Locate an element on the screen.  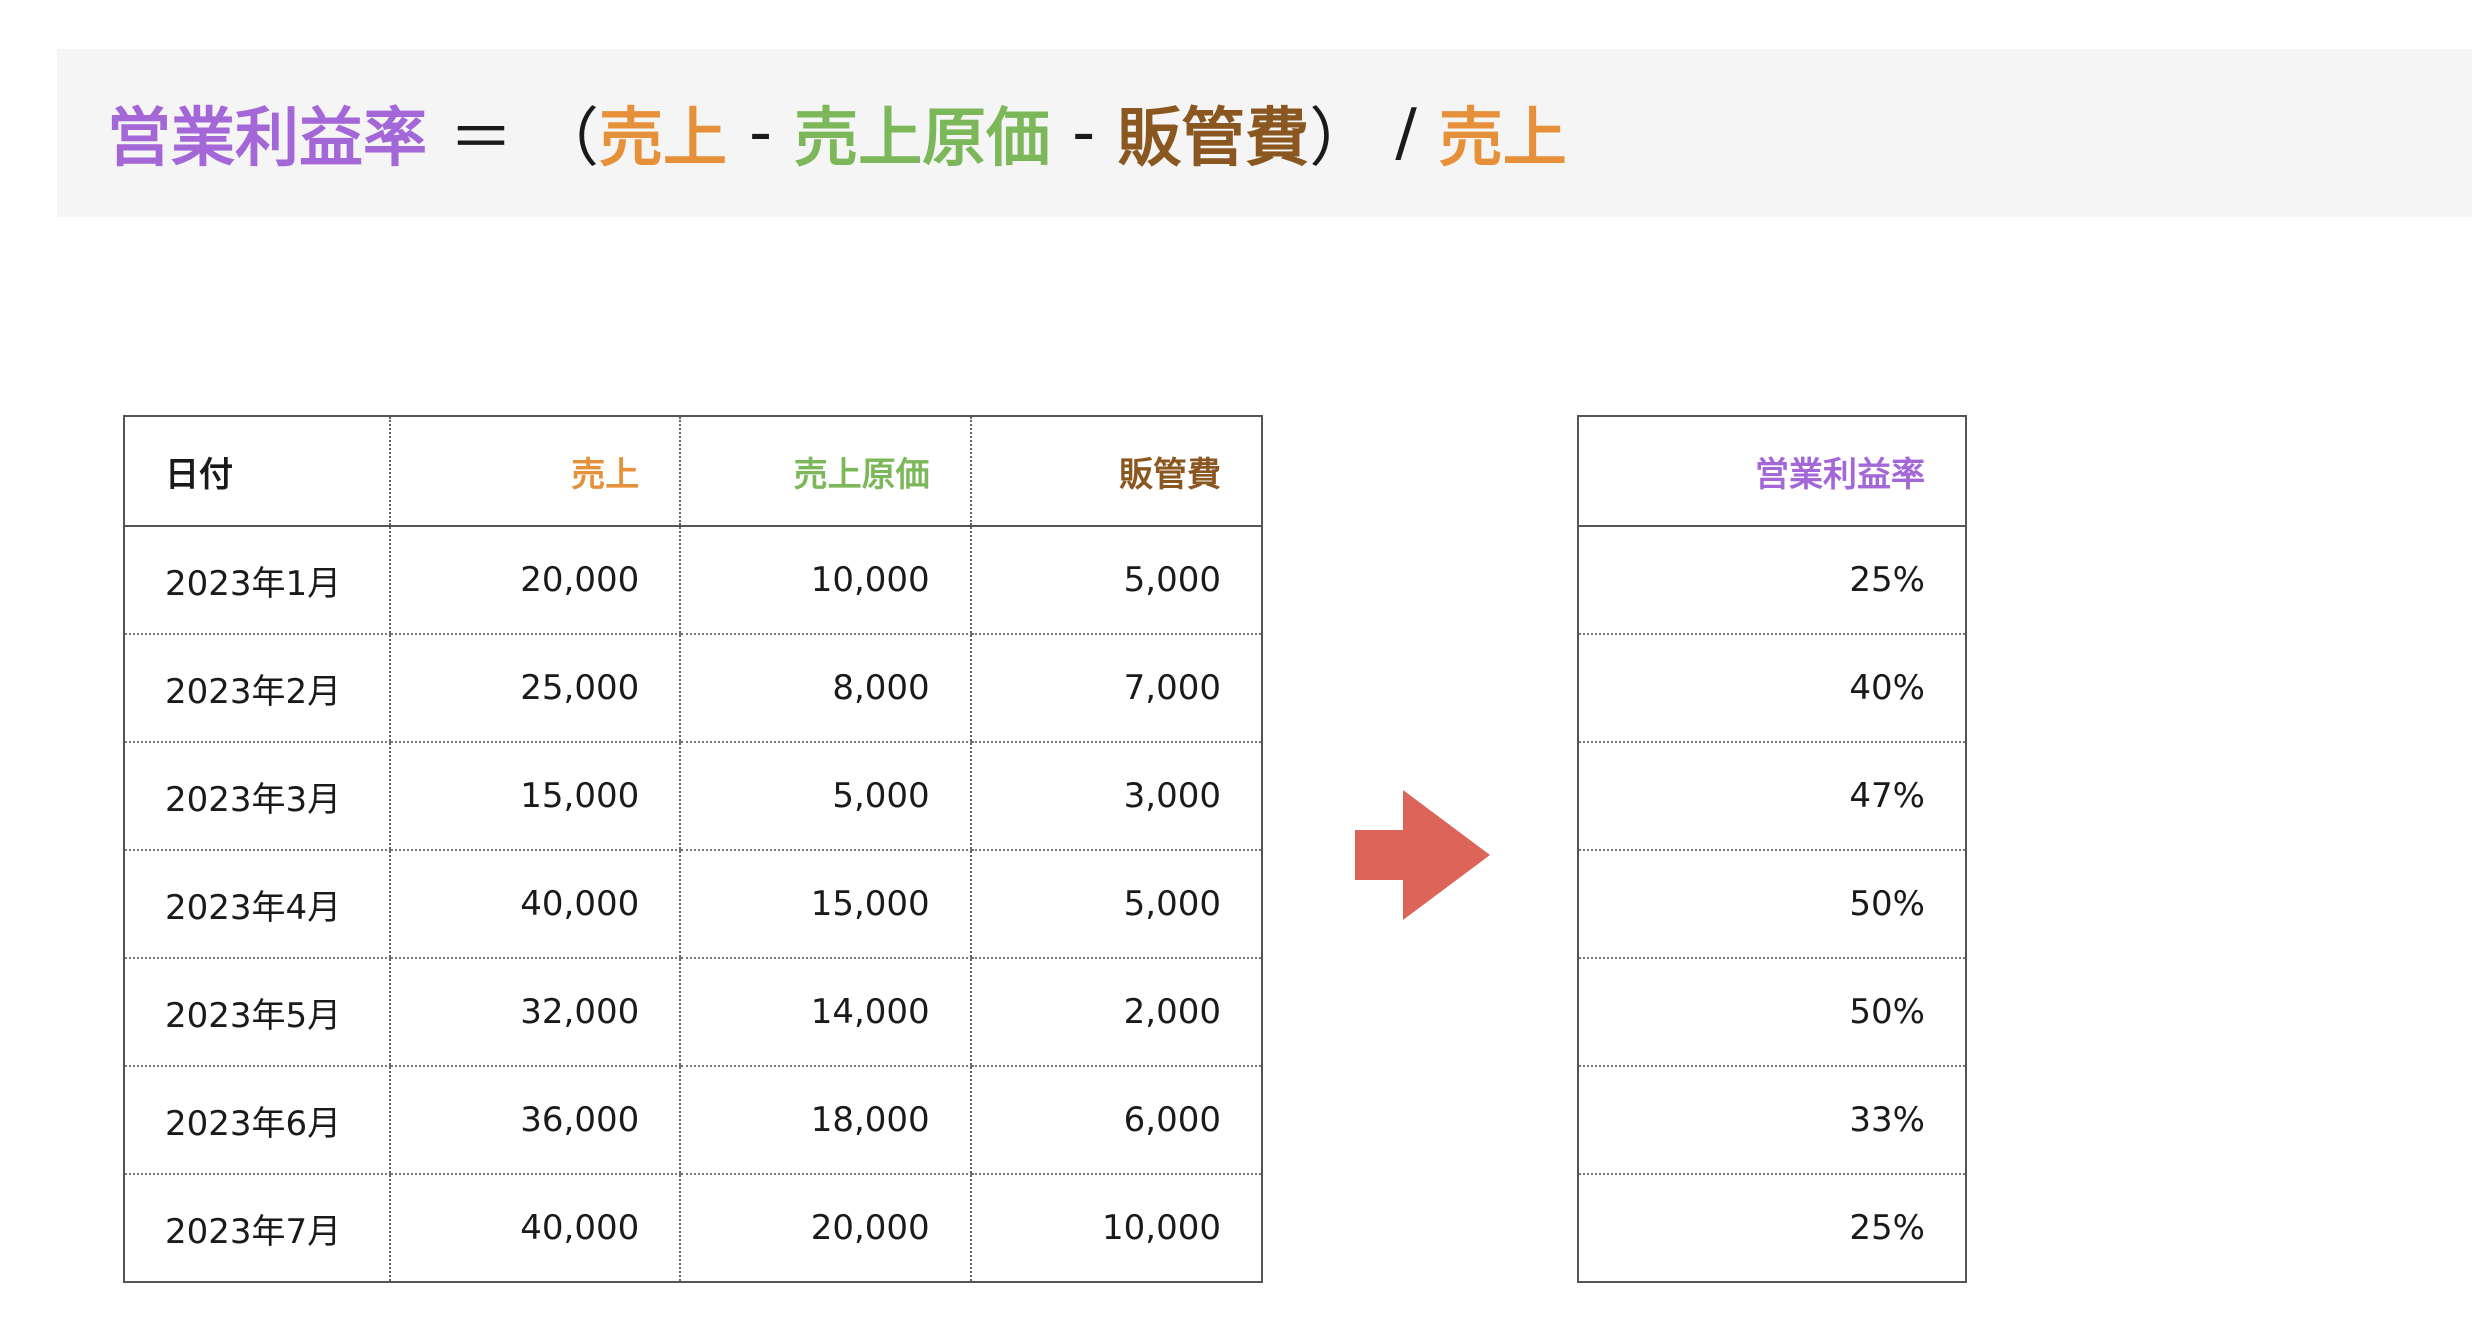
table-row: 2023年6月 36,000 18,000 6,000 is located at coordinates (693, 1120).